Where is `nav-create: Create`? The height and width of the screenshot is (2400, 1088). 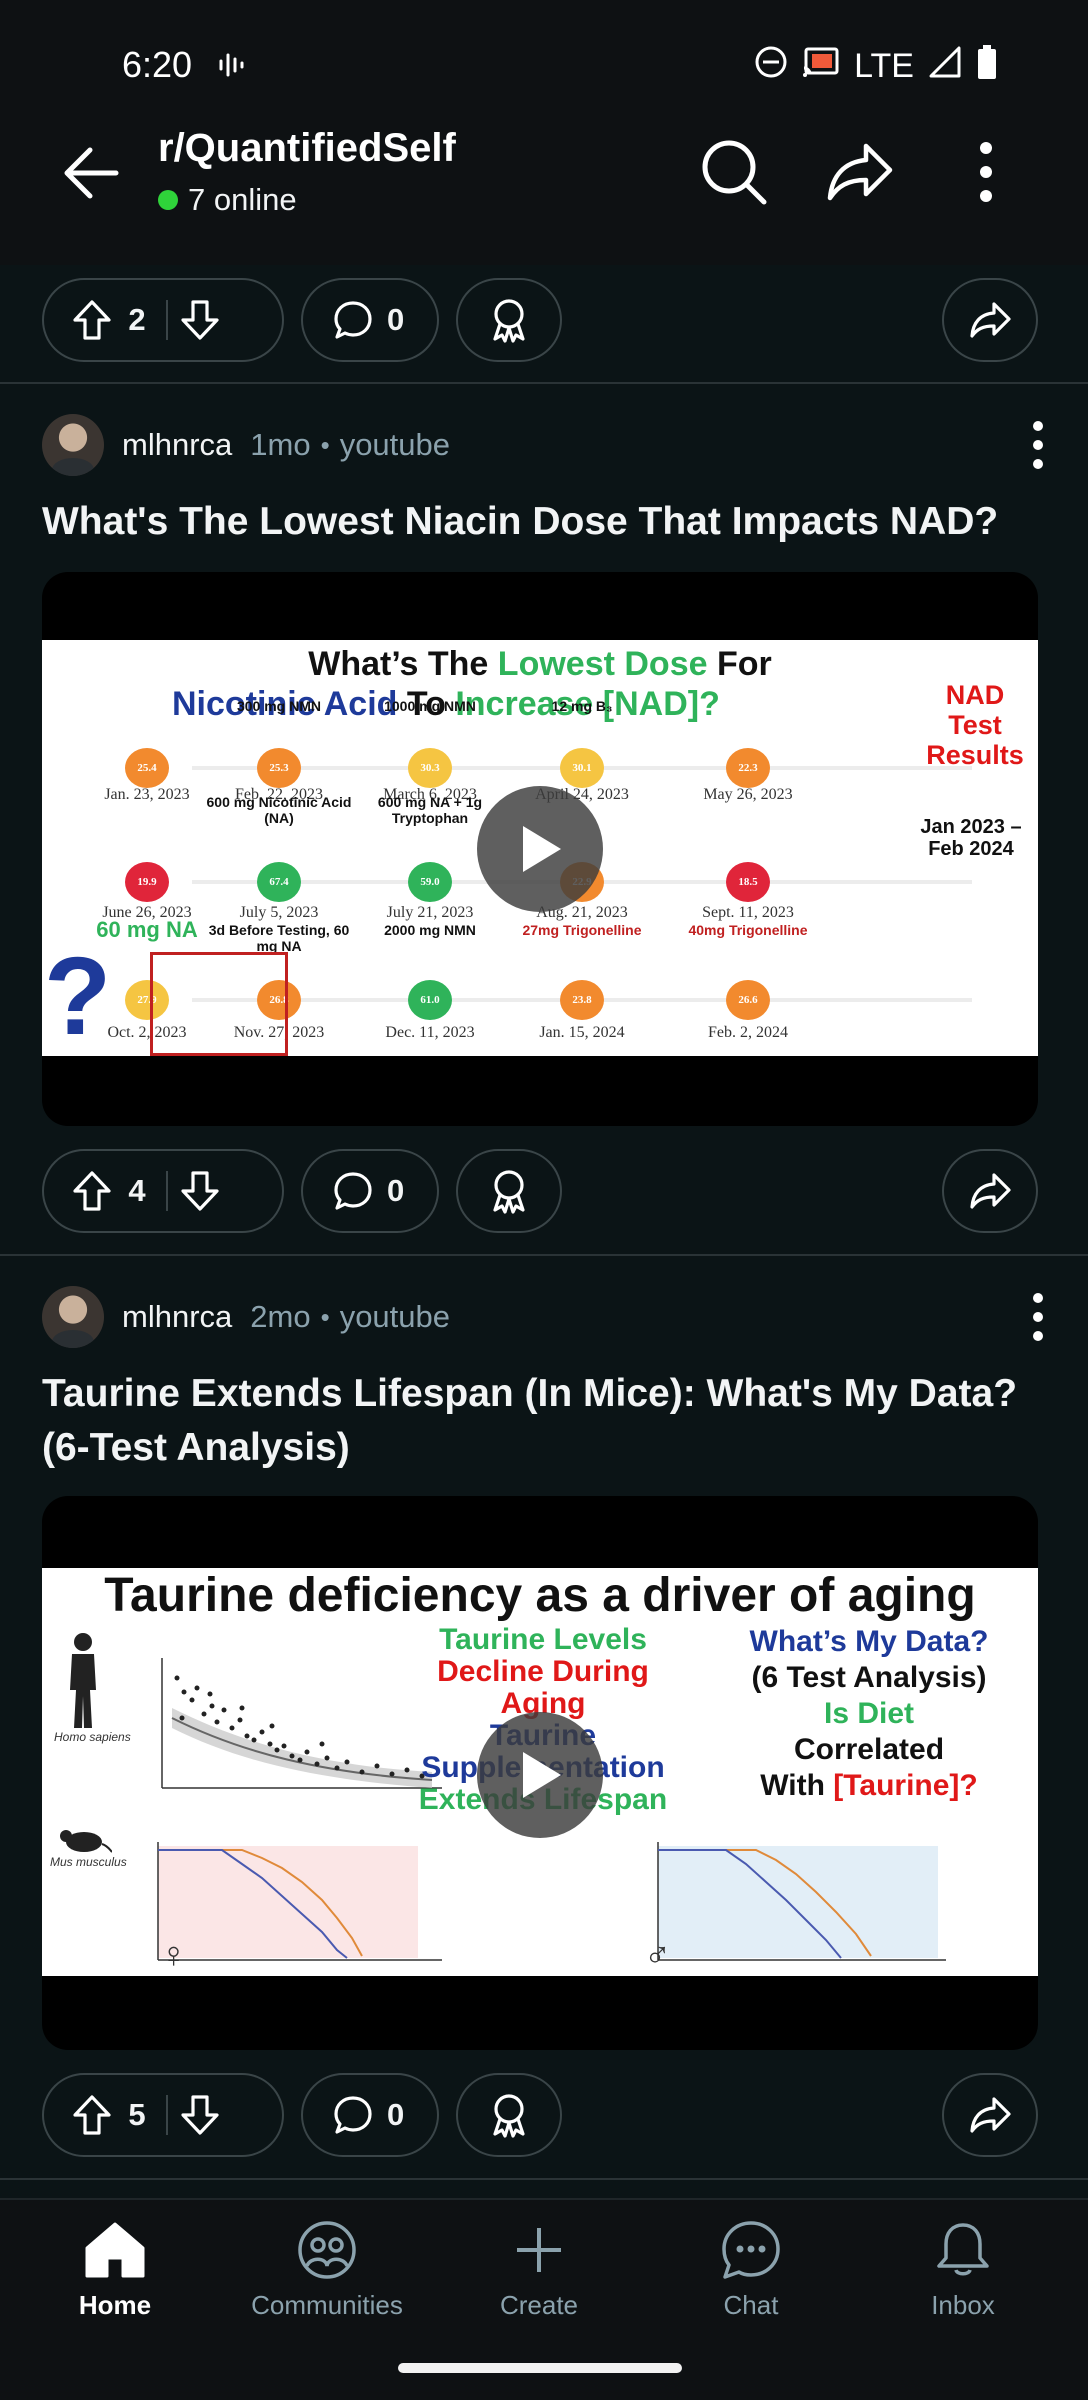
nav-create: Create is located at coordinates (539, 2270).